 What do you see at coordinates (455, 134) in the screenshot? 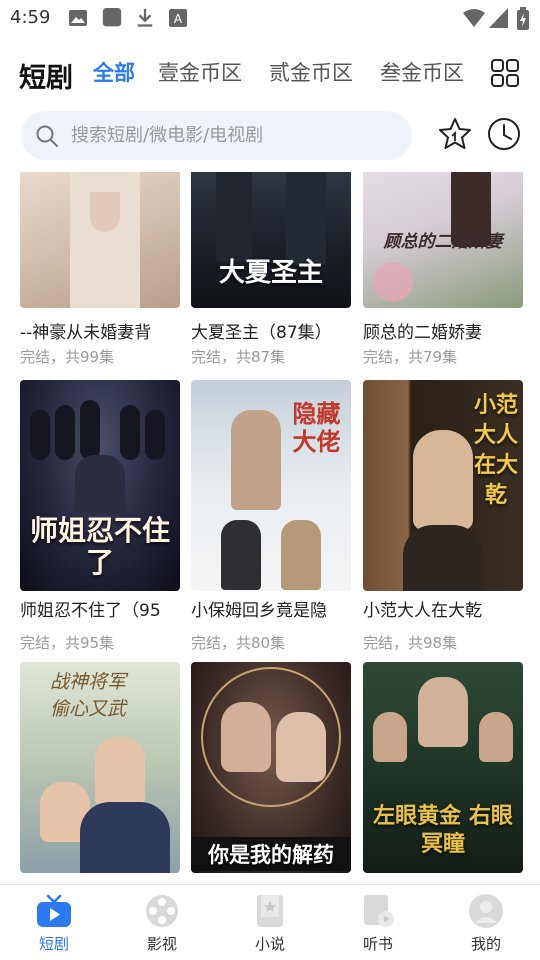
I see `star-favorites-icon` at bounding box center [455, 134].